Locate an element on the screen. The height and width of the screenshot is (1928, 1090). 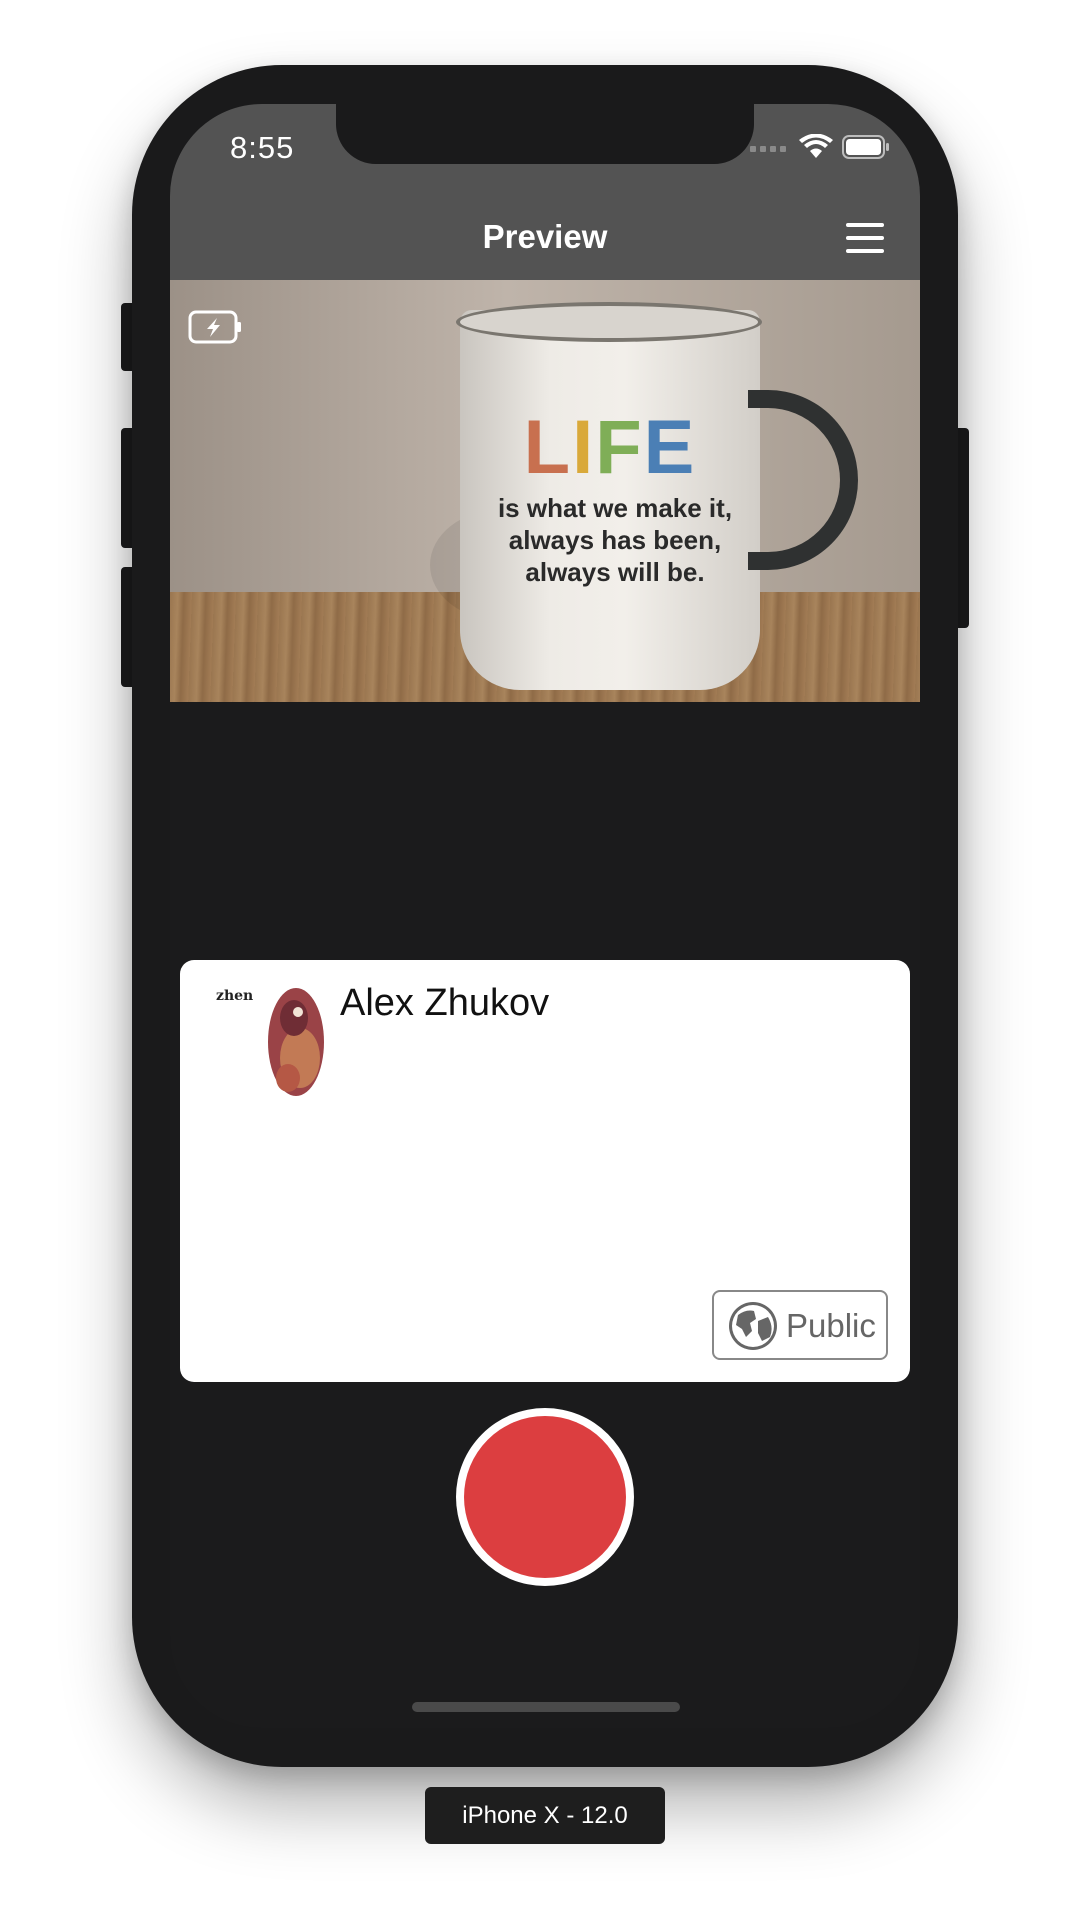
mug-life-text: LIFE is located at coordinates (610, 447).